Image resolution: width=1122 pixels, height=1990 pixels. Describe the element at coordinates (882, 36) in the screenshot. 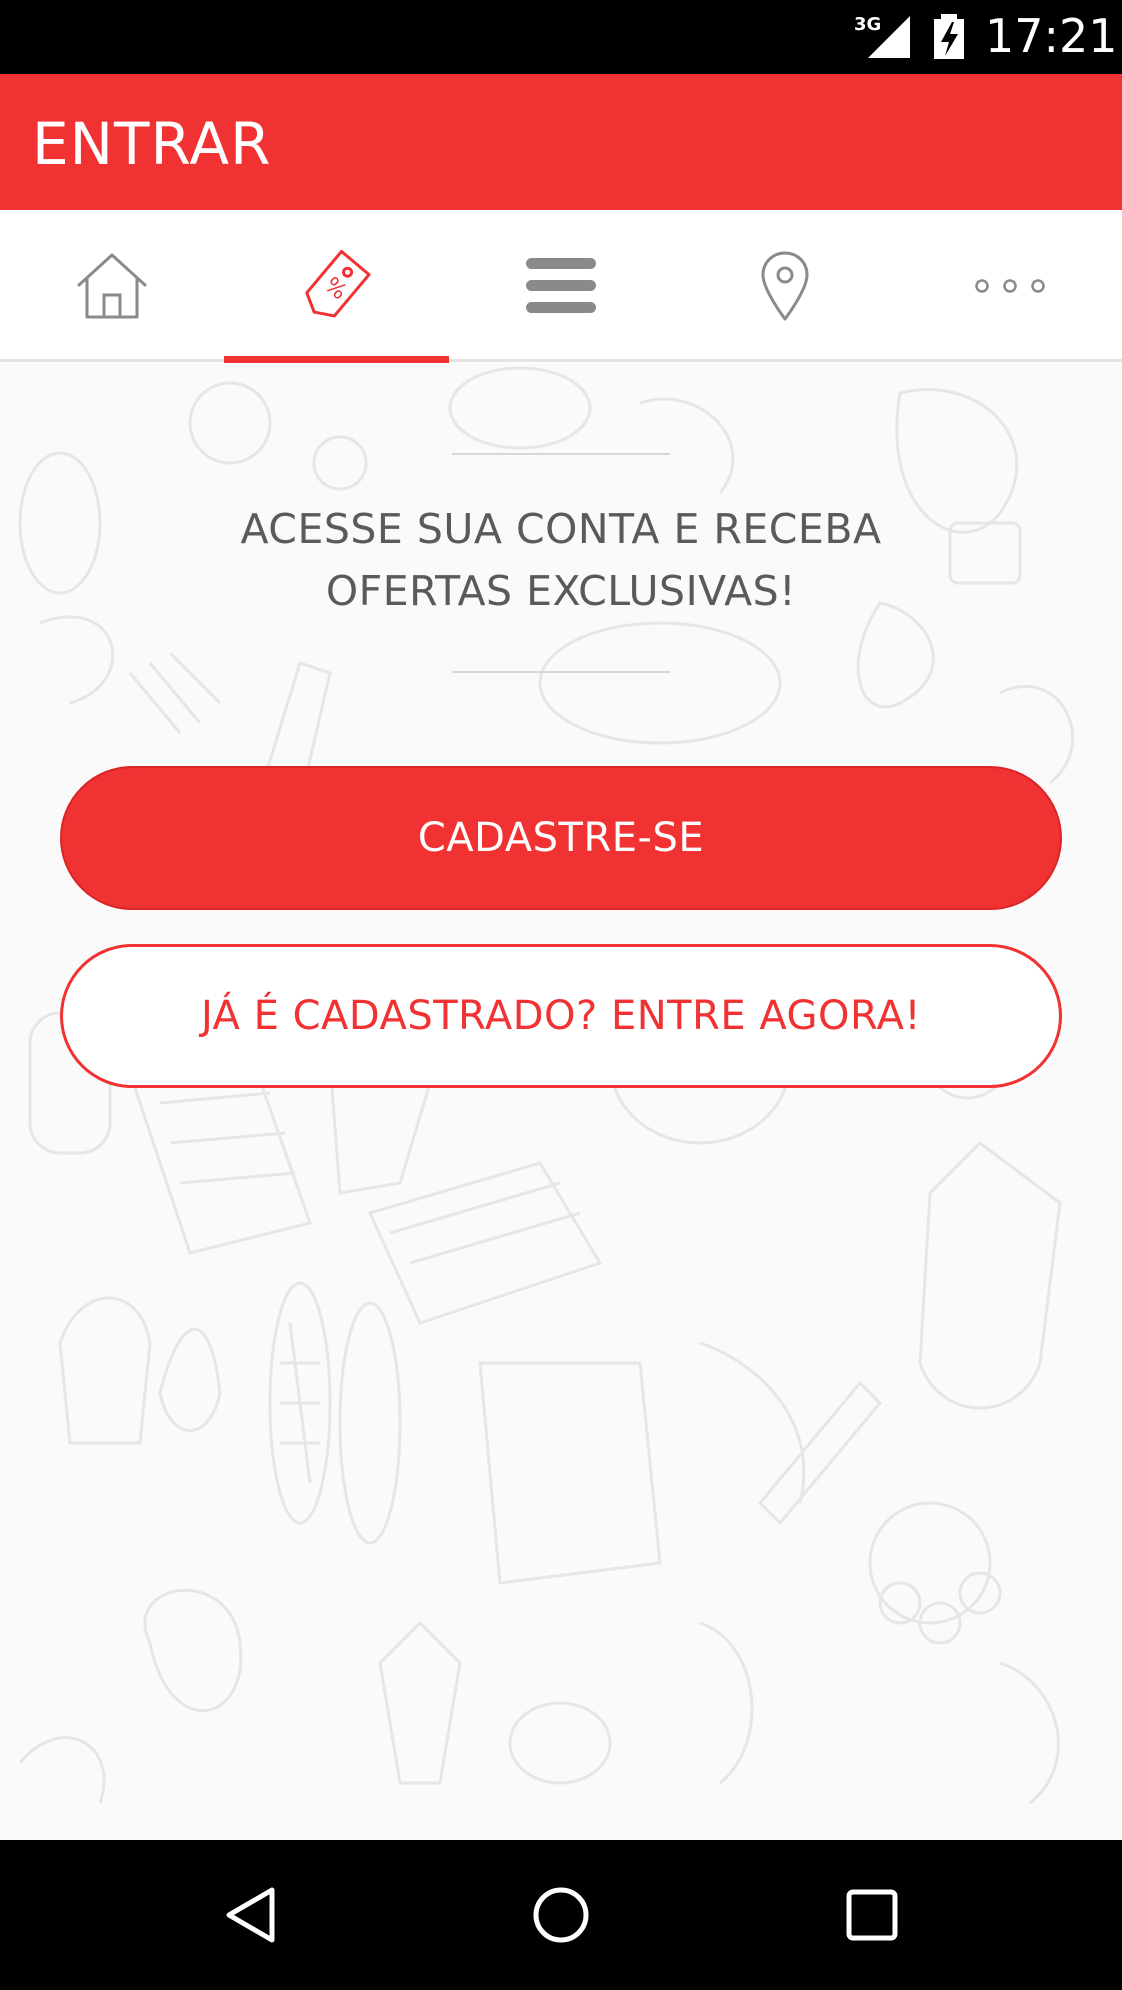

I see `cellular-signal-icon: 3G` at that location.